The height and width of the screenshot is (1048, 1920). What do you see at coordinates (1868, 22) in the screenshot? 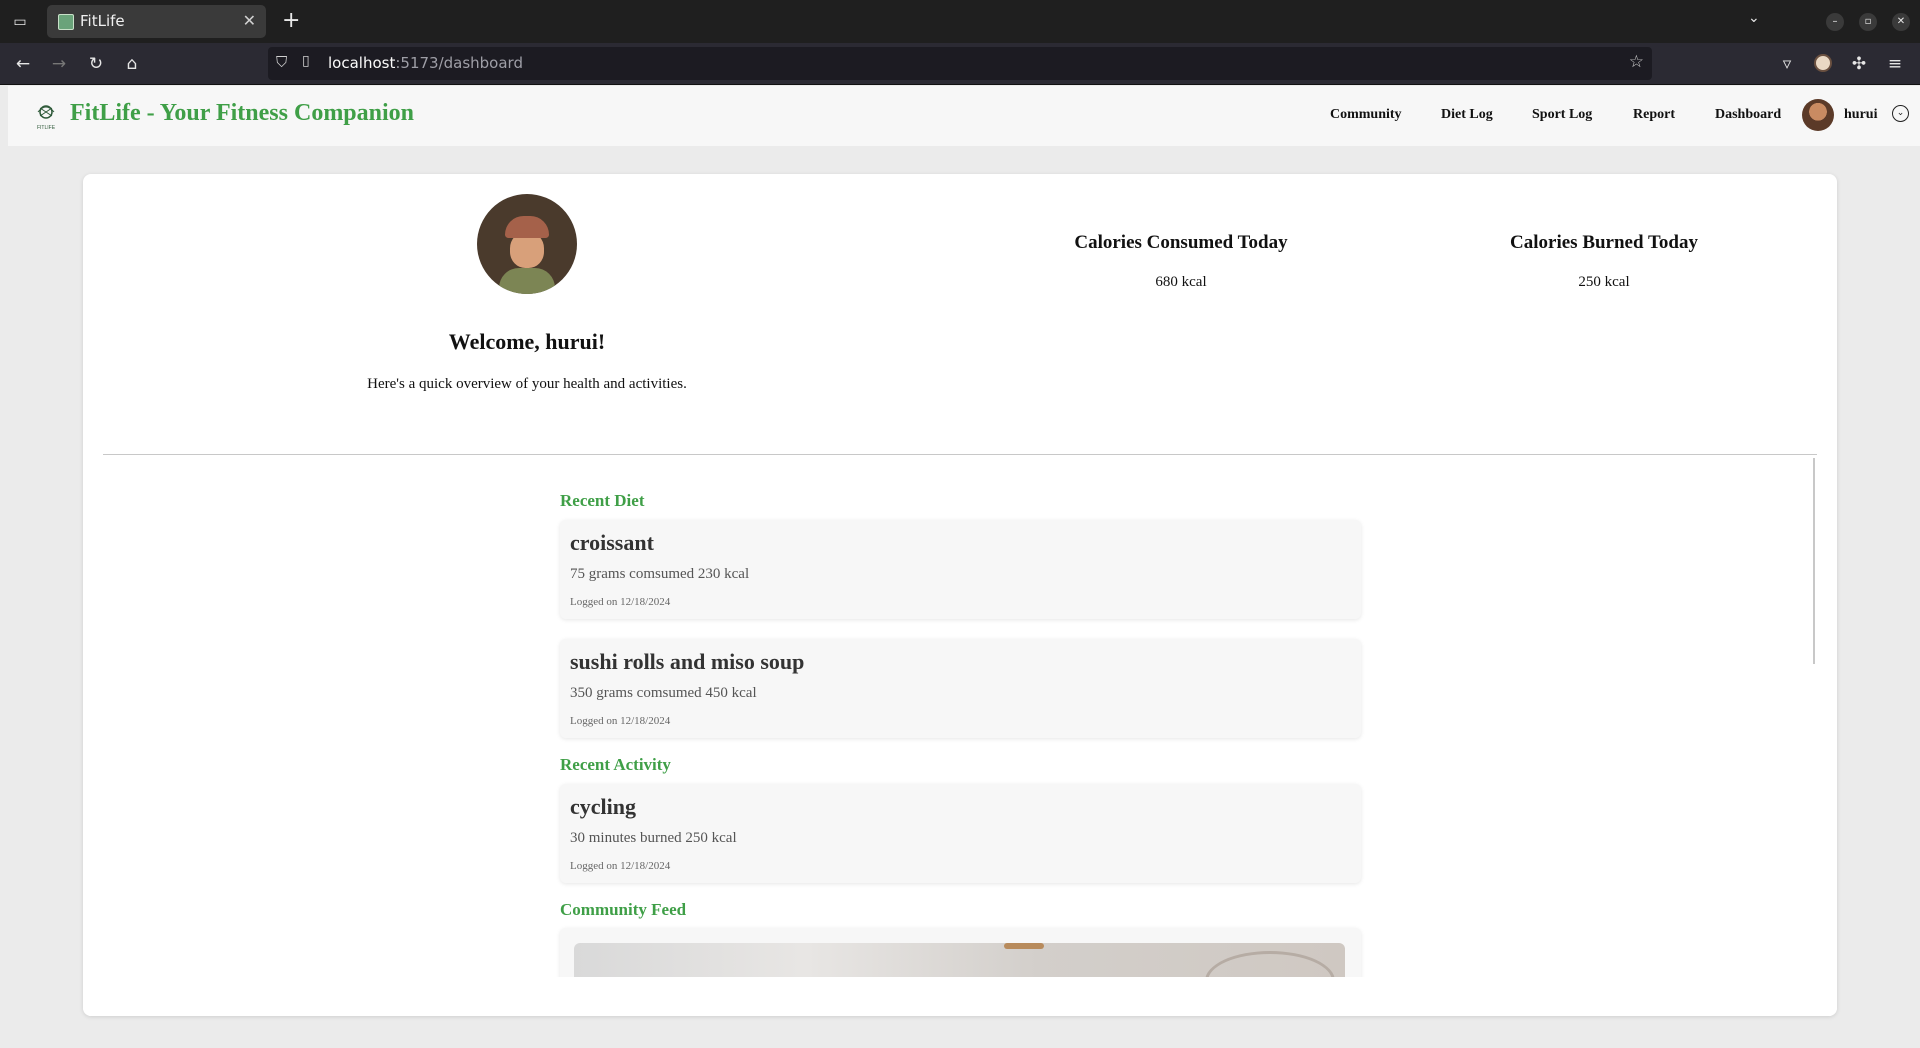
I see `restore-icon: ▫` at bounding box center [1868, 22].